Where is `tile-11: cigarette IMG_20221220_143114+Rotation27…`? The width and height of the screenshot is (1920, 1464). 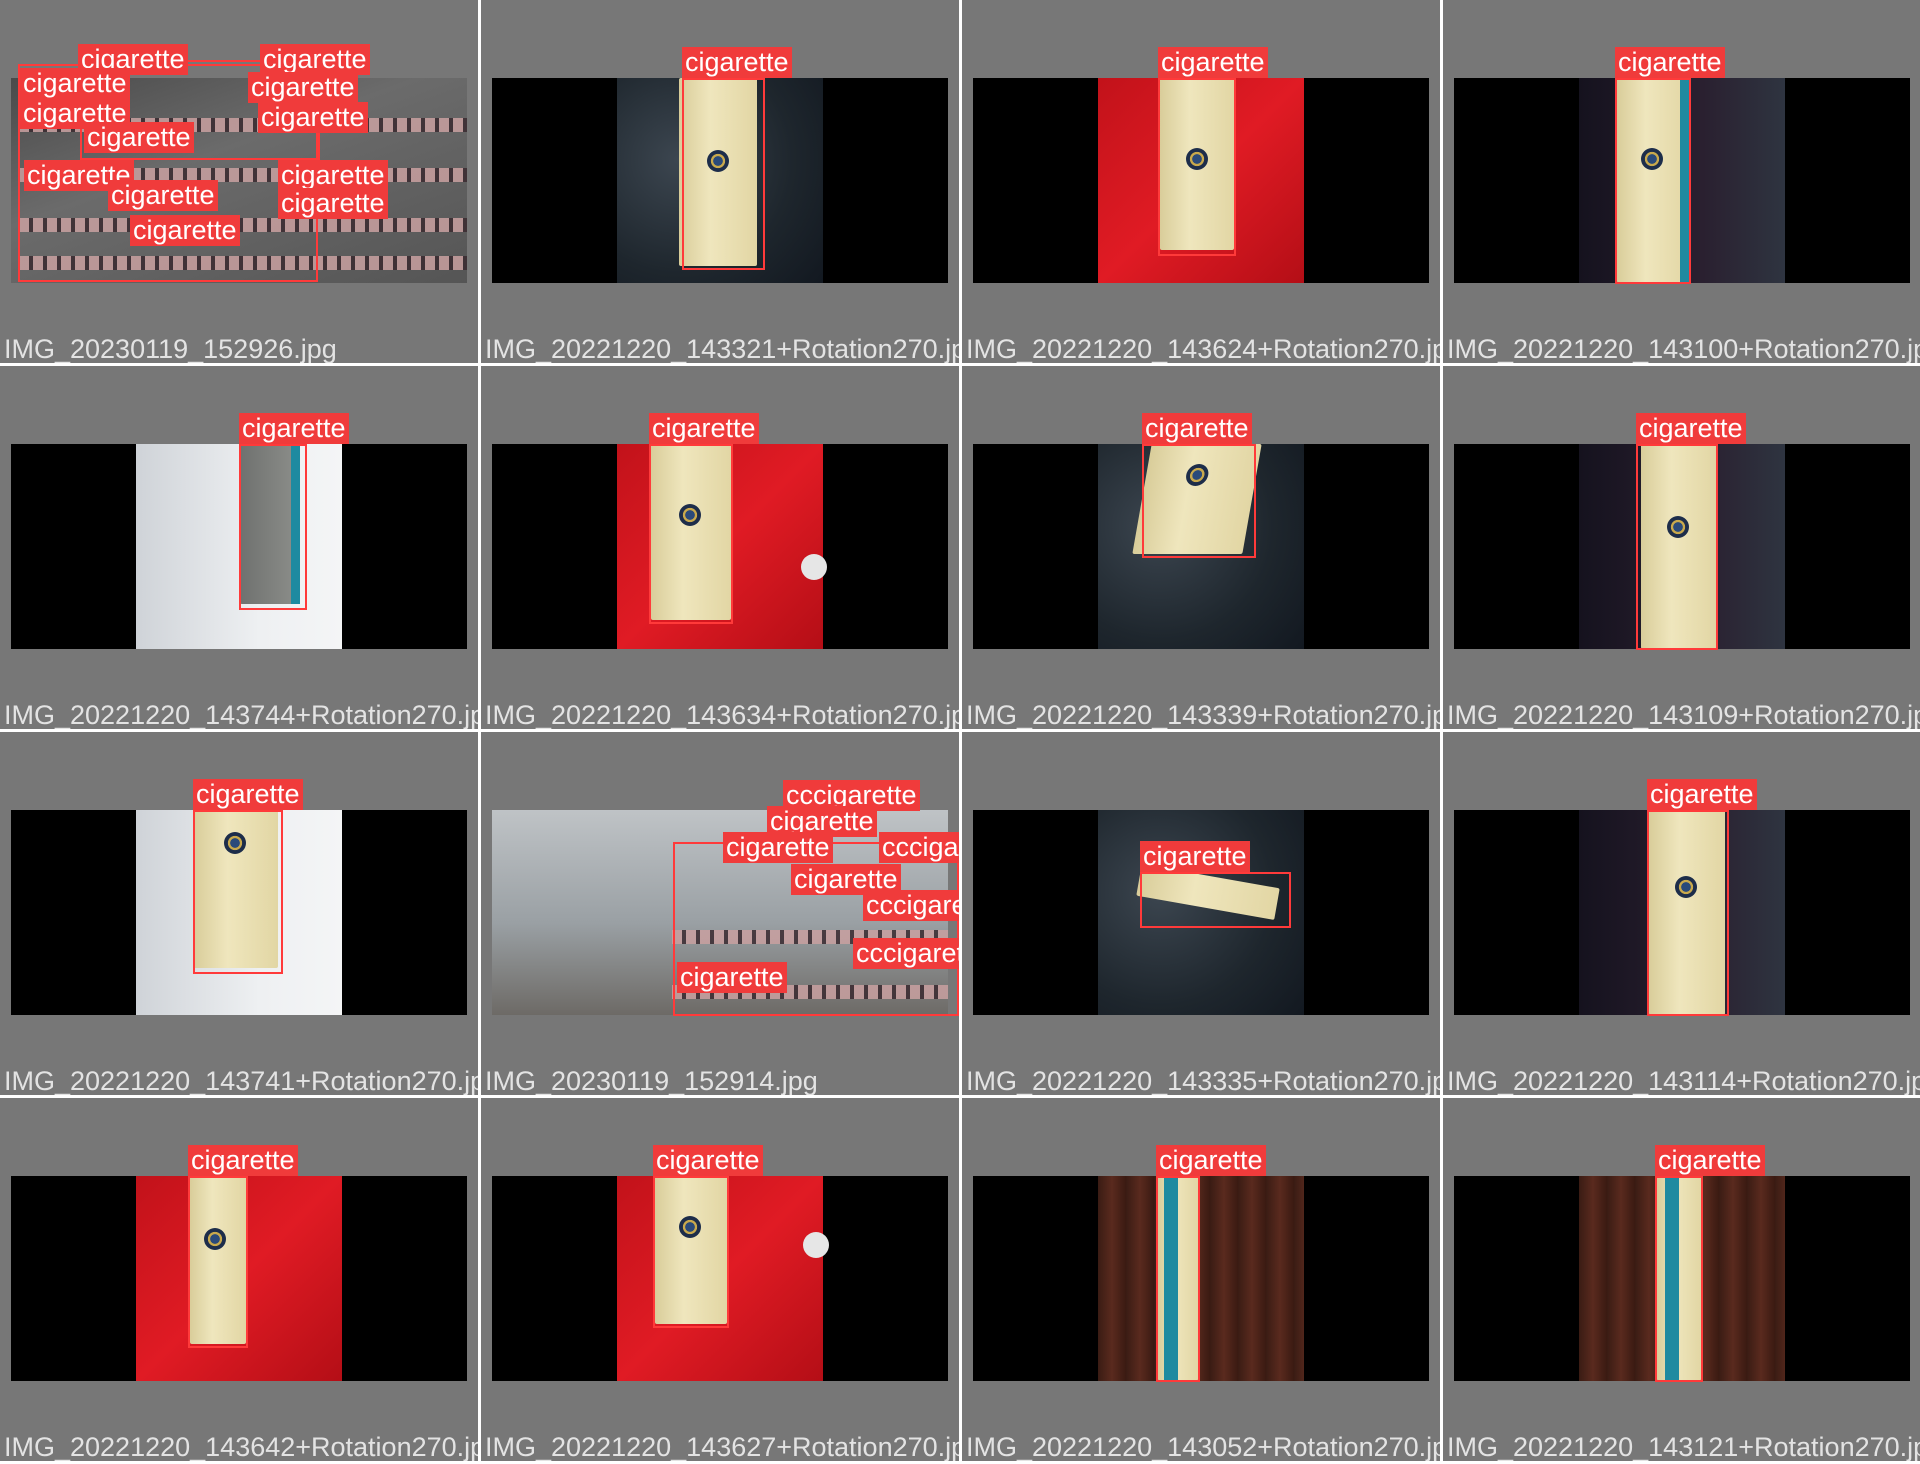 tile-11: cigarette IMG_20221220_143114+Rotation27… is located at coordinates (1681, 913).